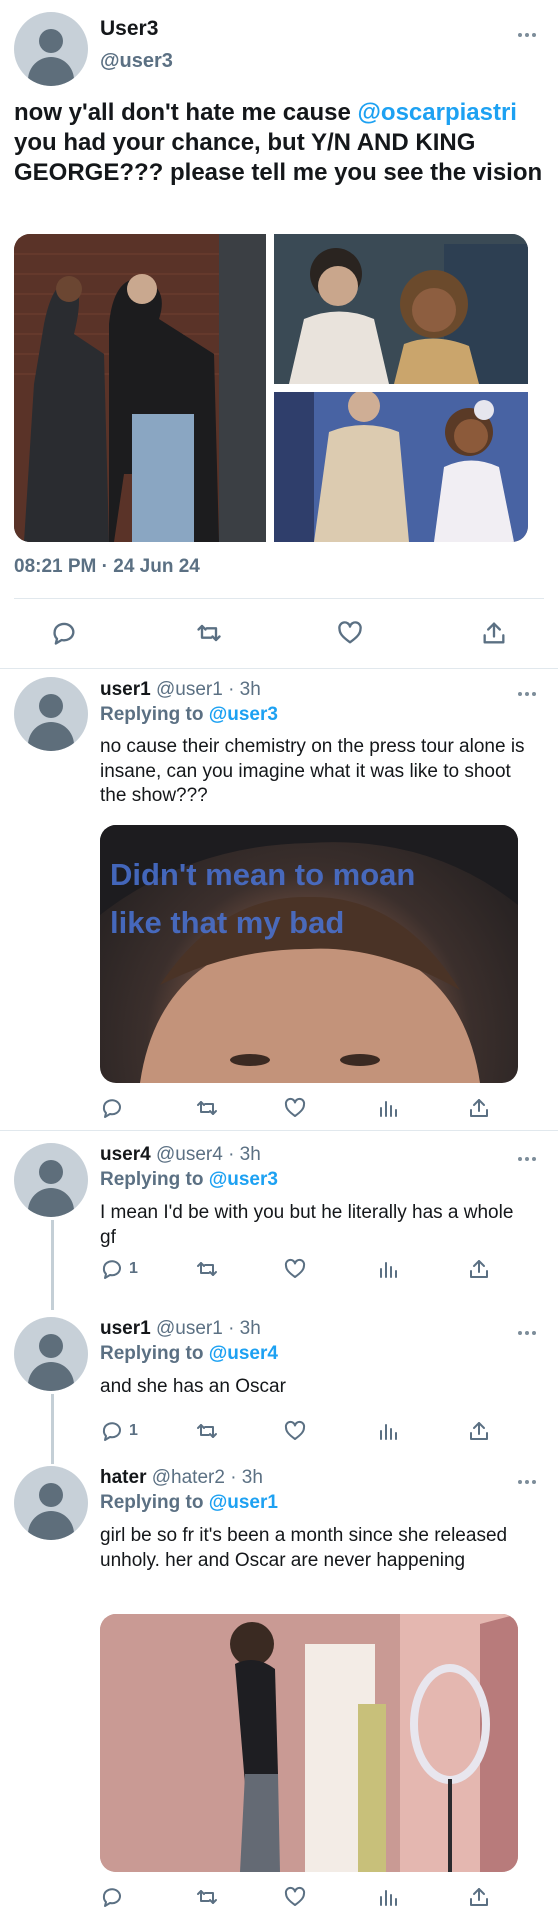  I want to click on replying-to: Replying to @user1, so click(189, 1503).